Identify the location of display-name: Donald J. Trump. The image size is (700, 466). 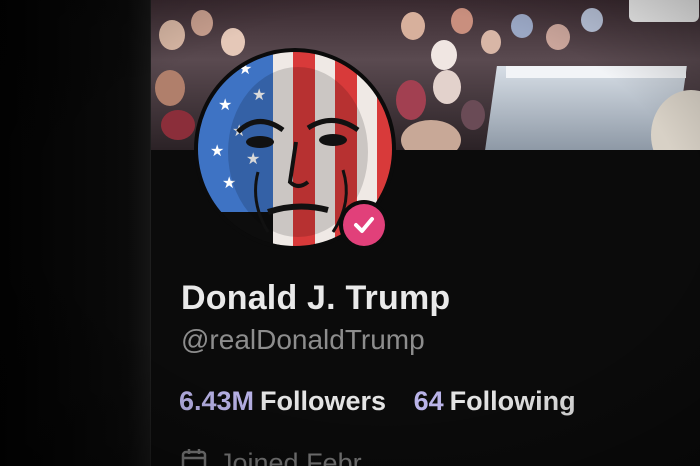
(316, 298).